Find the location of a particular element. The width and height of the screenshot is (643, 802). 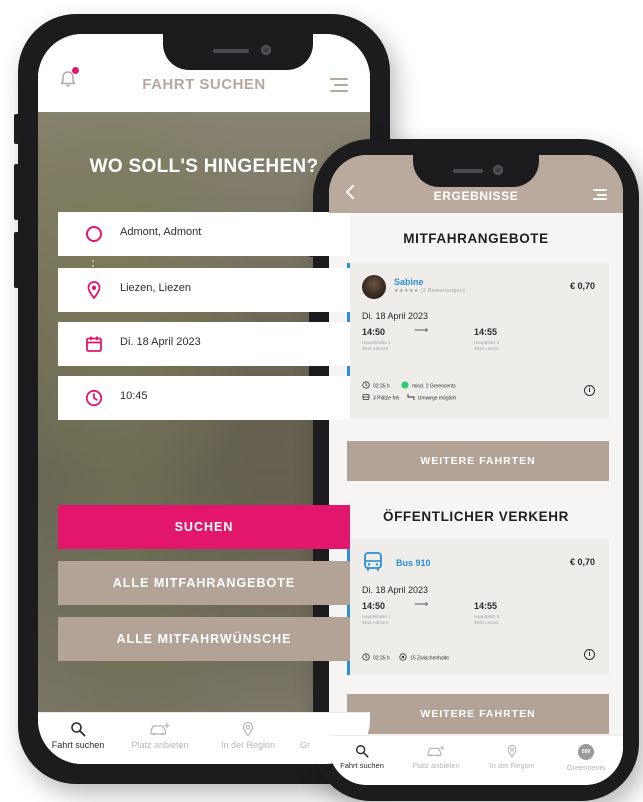

date-field: Di. 18 April 2023 is located at coordinates (204, 344).